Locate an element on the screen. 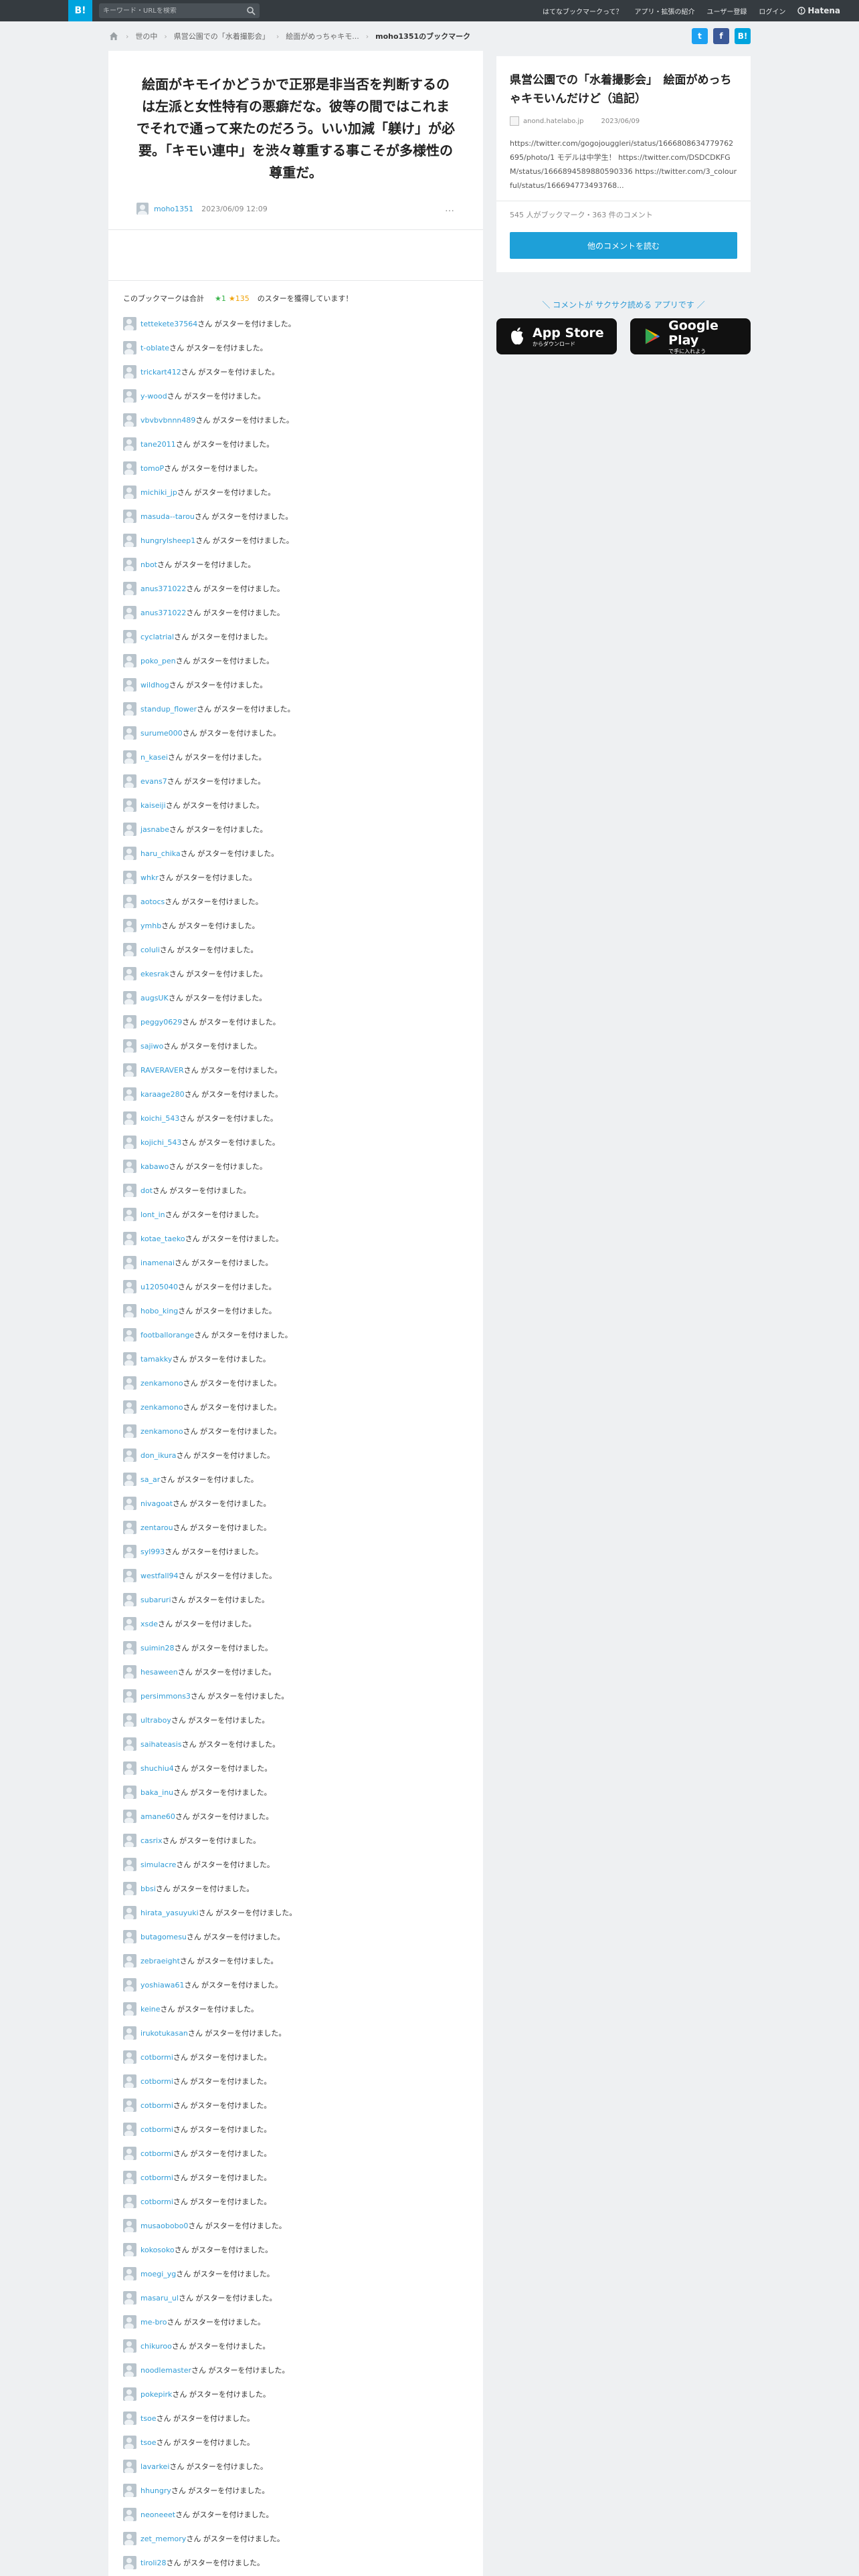 The height and width of the screenshot is (2576, 859). star-user-name: coluli is located at coordinates (150, 950).